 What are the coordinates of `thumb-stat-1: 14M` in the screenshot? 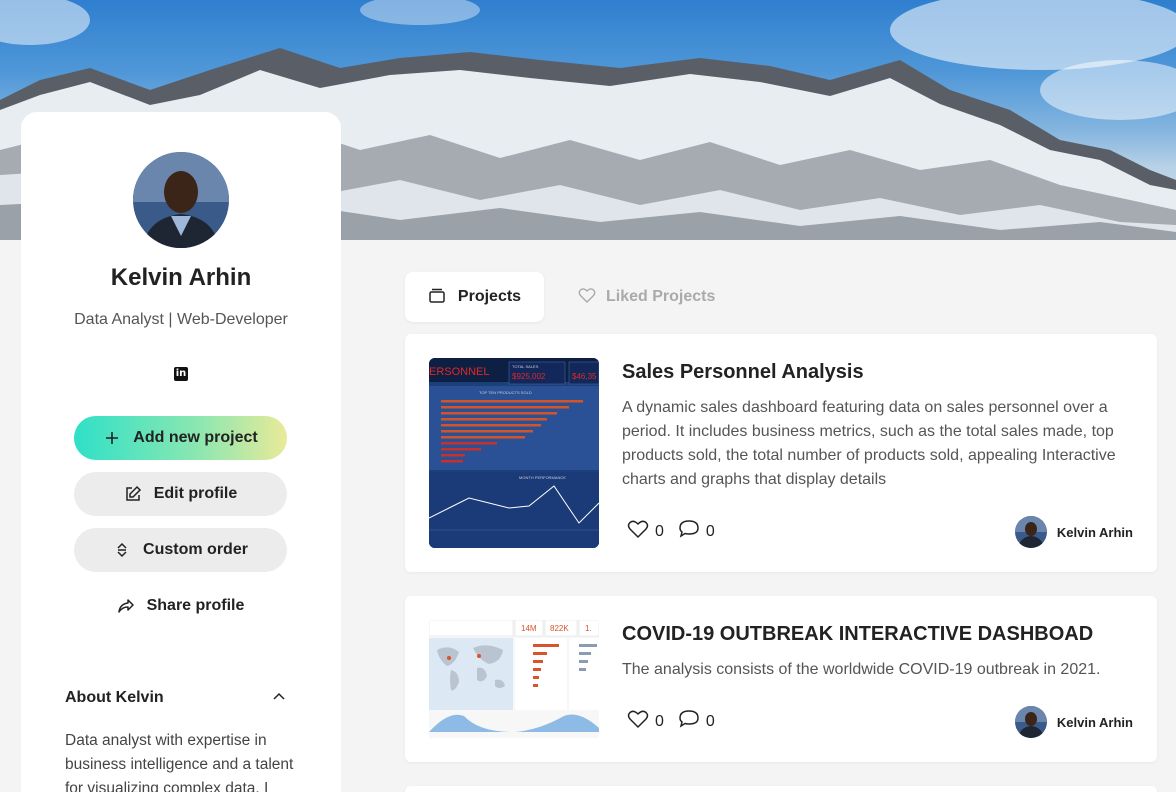 It's located at (529, 628).